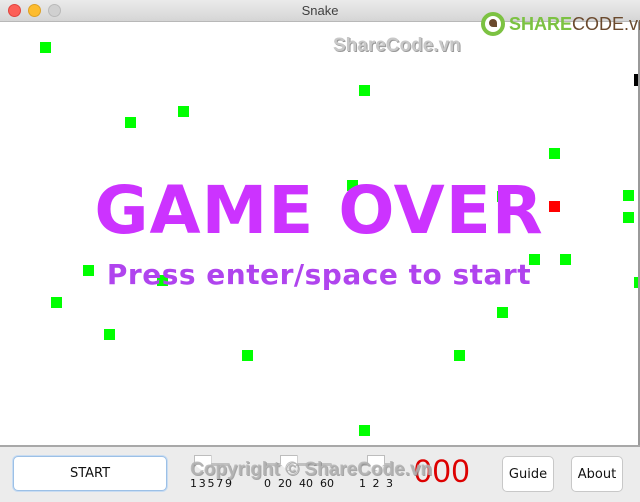  I want to click on game-over-title: GAME OVER, so click(319, 210).